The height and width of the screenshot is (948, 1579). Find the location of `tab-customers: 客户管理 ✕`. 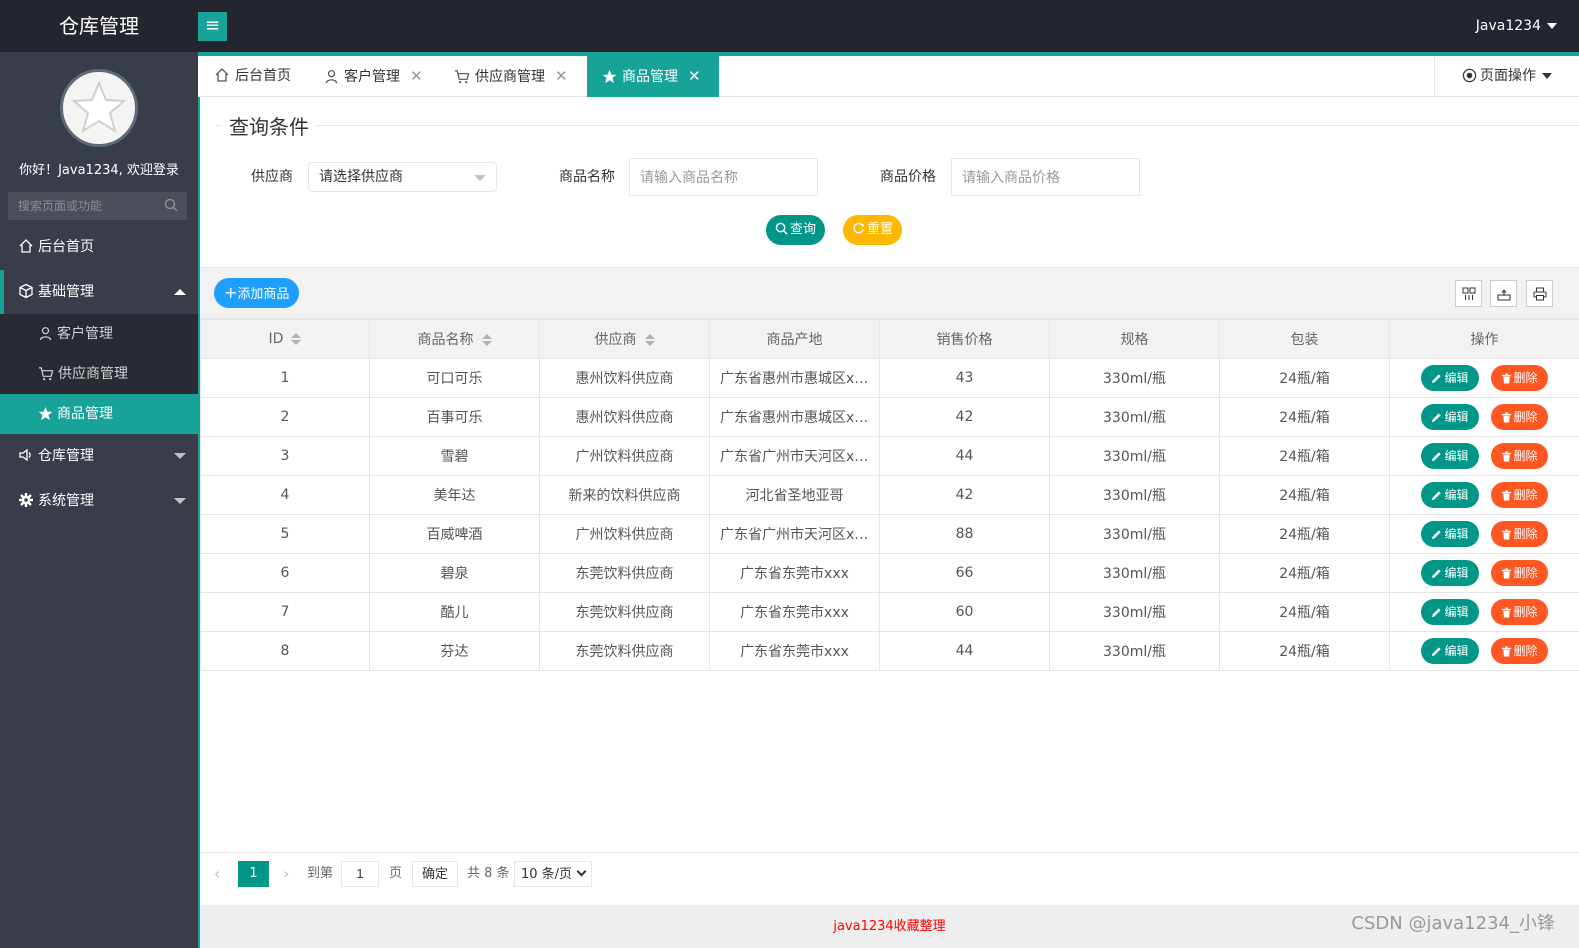

tab-customers: 客户管理 ✕ is located at coordinates (373, 76).